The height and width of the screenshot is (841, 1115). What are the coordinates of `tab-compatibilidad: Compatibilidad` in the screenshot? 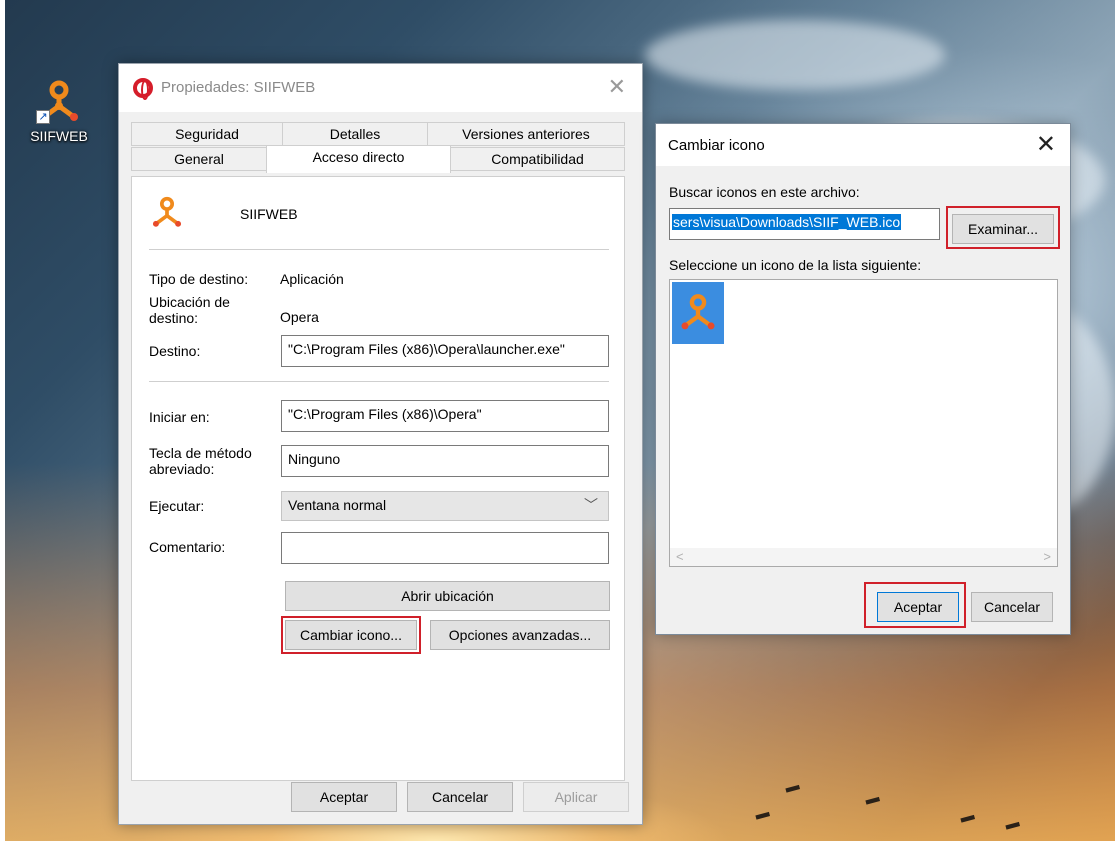 It's located at (537, 159).